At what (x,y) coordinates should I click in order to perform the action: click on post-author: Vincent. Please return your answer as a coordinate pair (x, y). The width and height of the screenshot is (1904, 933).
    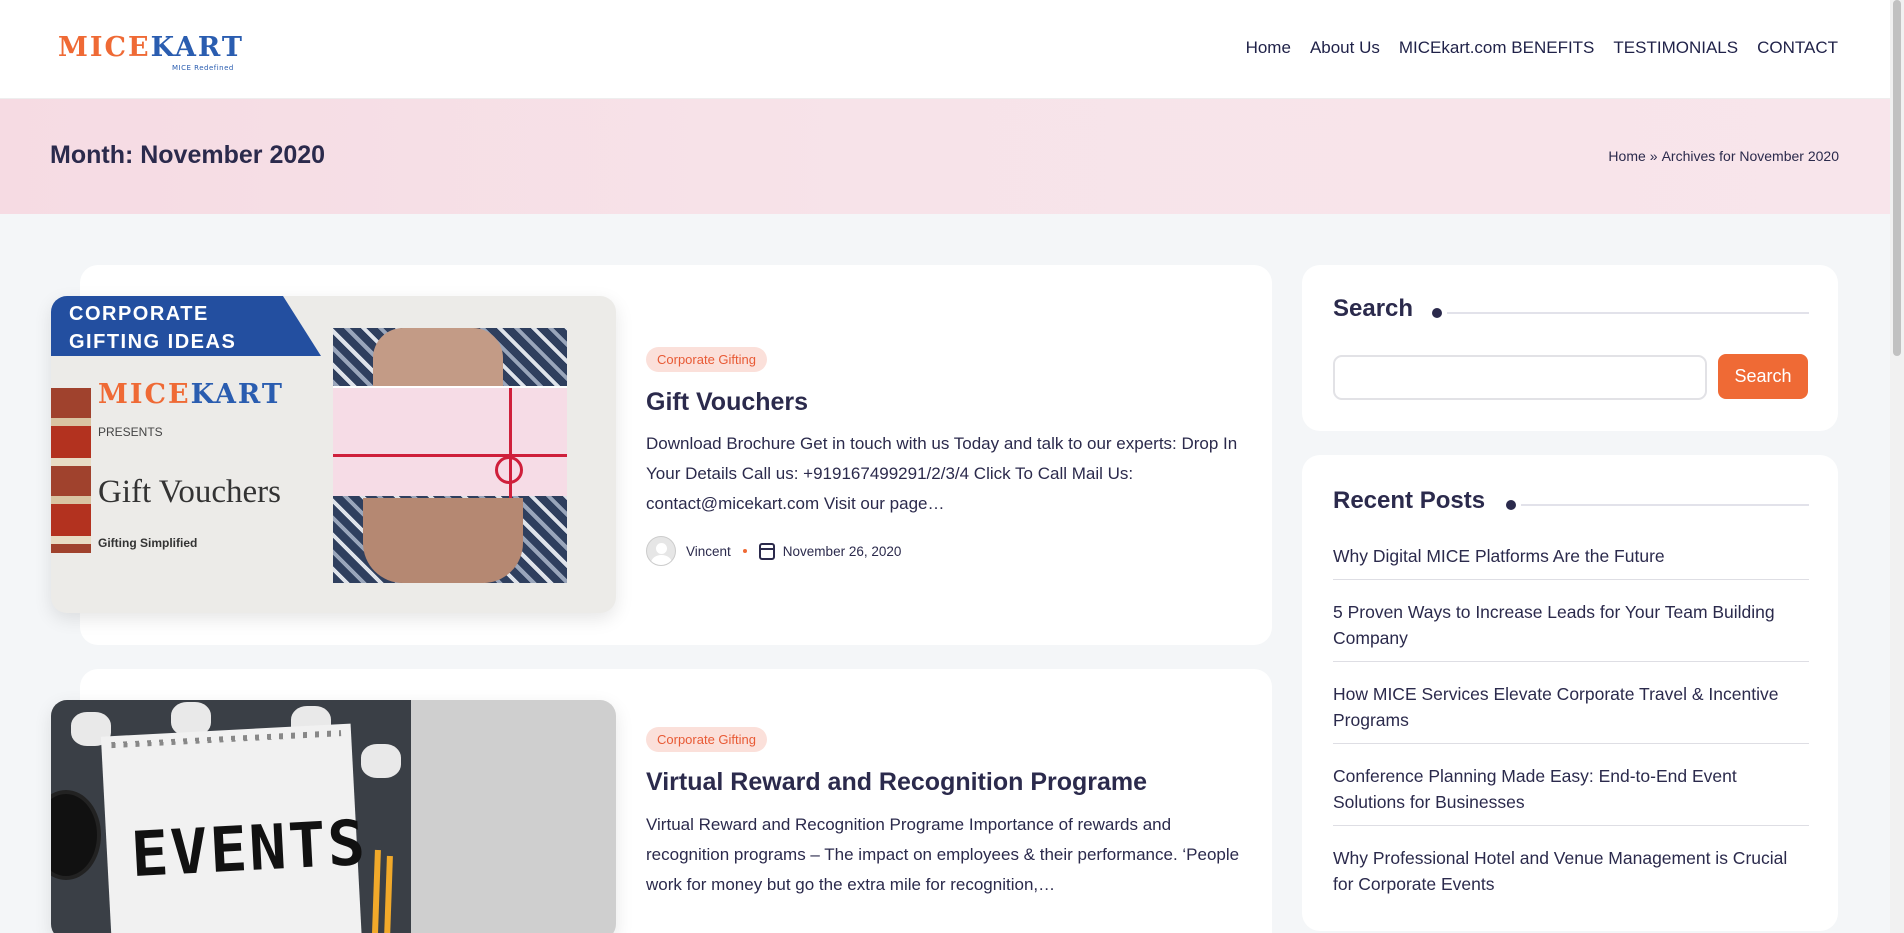
    Looking at the image, I should click on (708, 551).